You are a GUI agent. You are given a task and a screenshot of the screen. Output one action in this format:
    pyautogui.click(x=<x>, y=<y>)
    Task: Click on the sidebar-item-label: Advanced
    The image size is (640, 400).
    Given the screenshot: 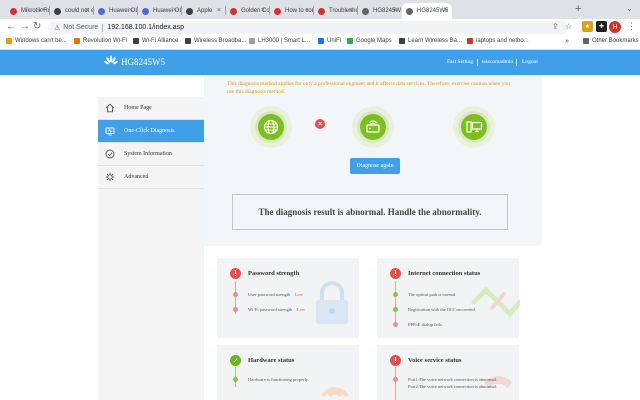 What is the action you would take?
    pyautogui.click(x=136, y=177)
    